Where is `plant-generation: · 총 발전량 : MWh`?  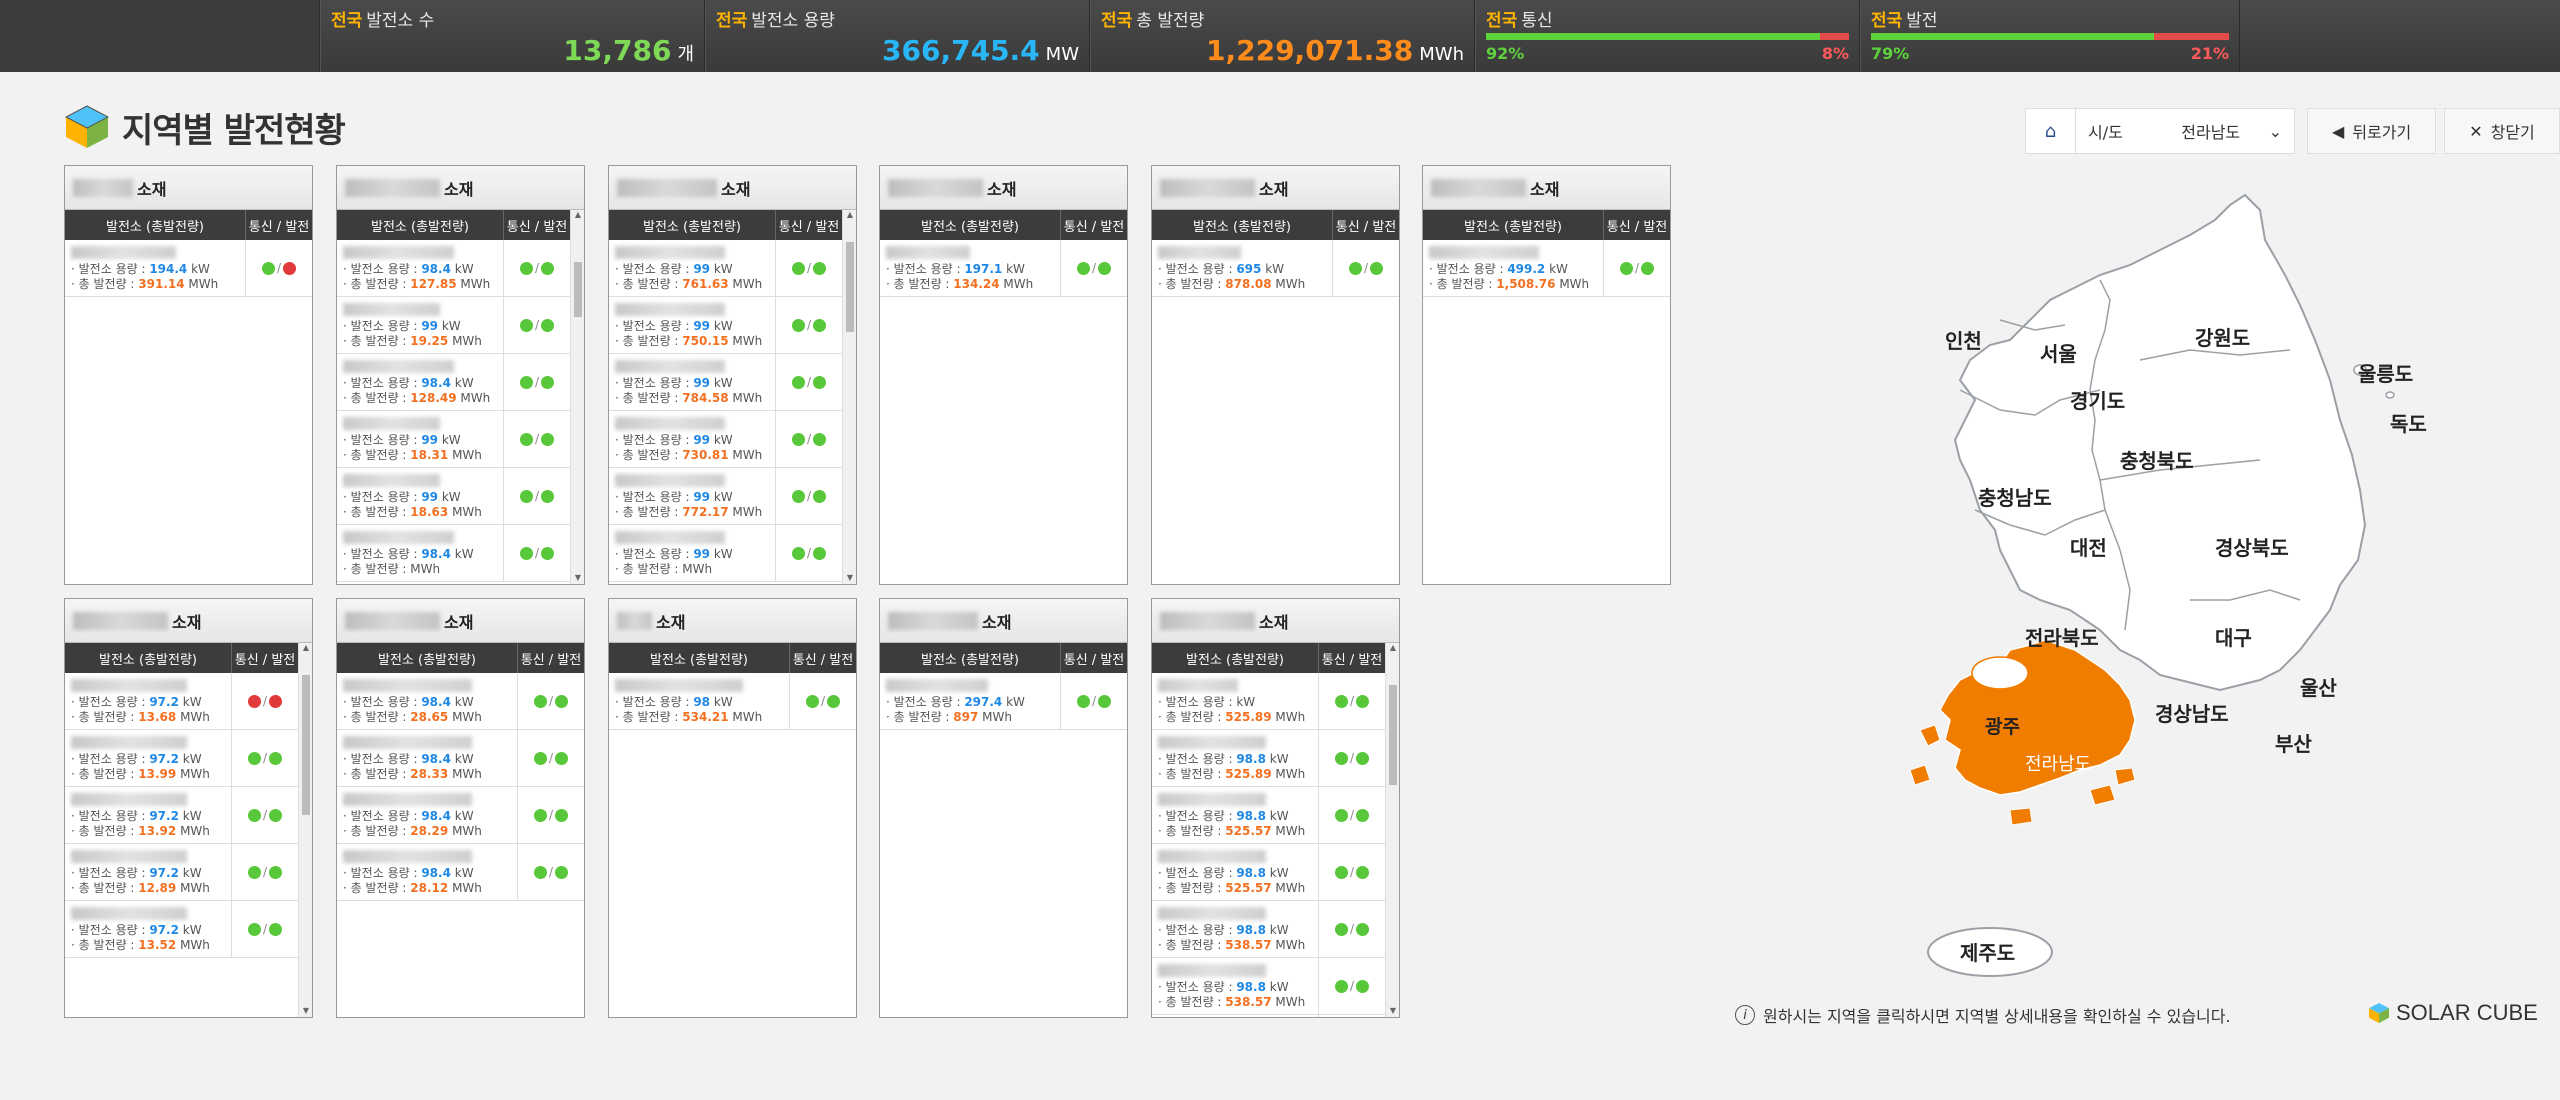 plant-generation: · 총 발전량 : MWh is located at coordinates (664, 569).